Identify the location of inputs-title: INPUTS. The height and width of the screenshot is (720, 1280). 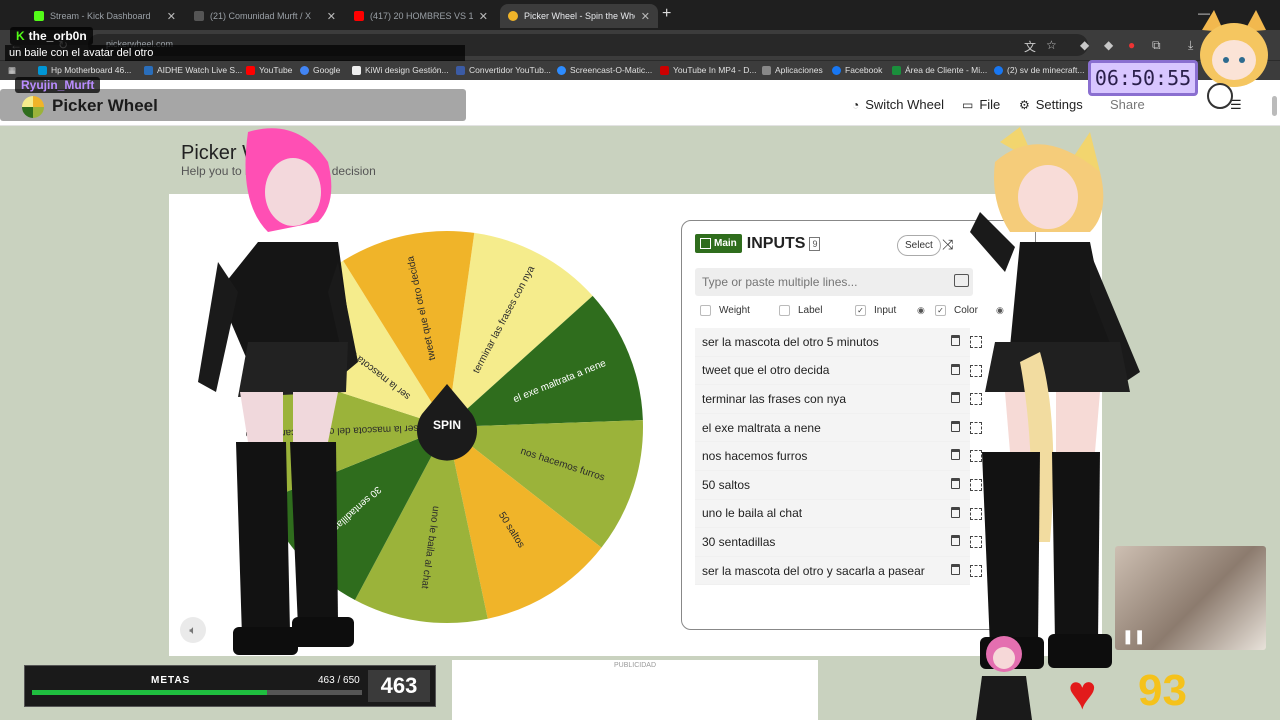
(776, 243).